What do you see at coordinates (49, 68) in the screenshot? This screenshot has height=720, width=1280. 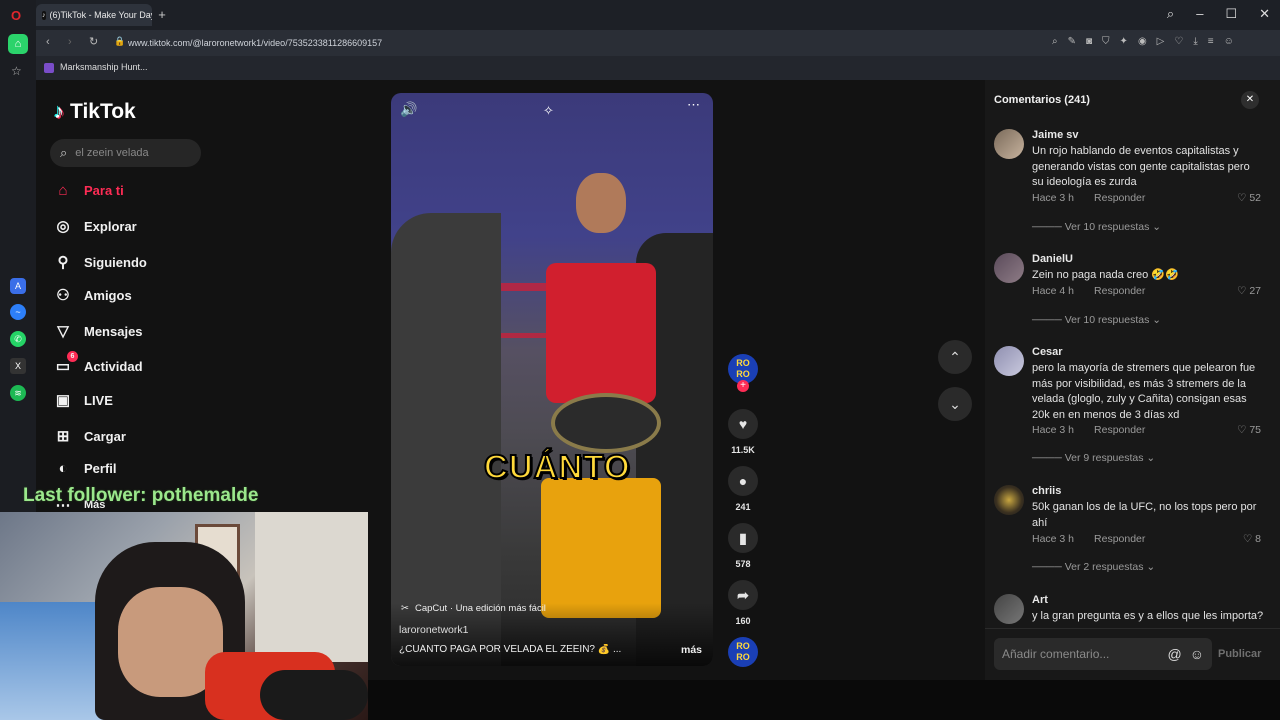 I see `bookmark-favicon-icon` at bounding box center [49, 68].